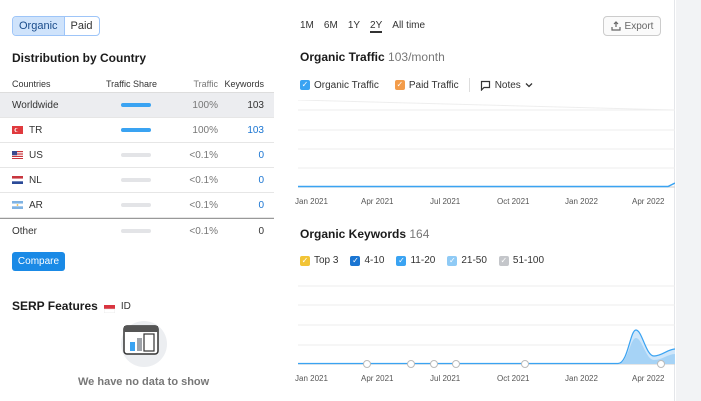 The height and width of the screenshot is (401, 701). Describe the element at coordinates (38, 261) in the screenshot. I see `compare-button: Compare` at that location.